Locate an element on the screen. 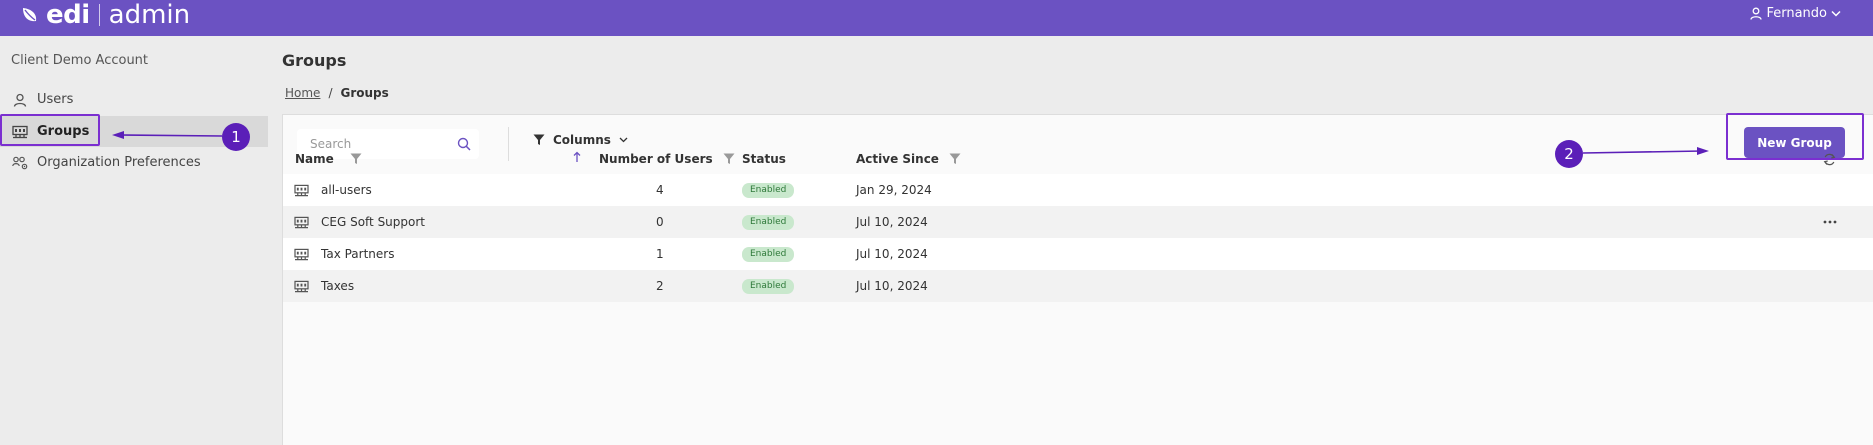 This screenshot has width=1873, height=445. brand-suffix: admin is located at coordinates (149, 15).